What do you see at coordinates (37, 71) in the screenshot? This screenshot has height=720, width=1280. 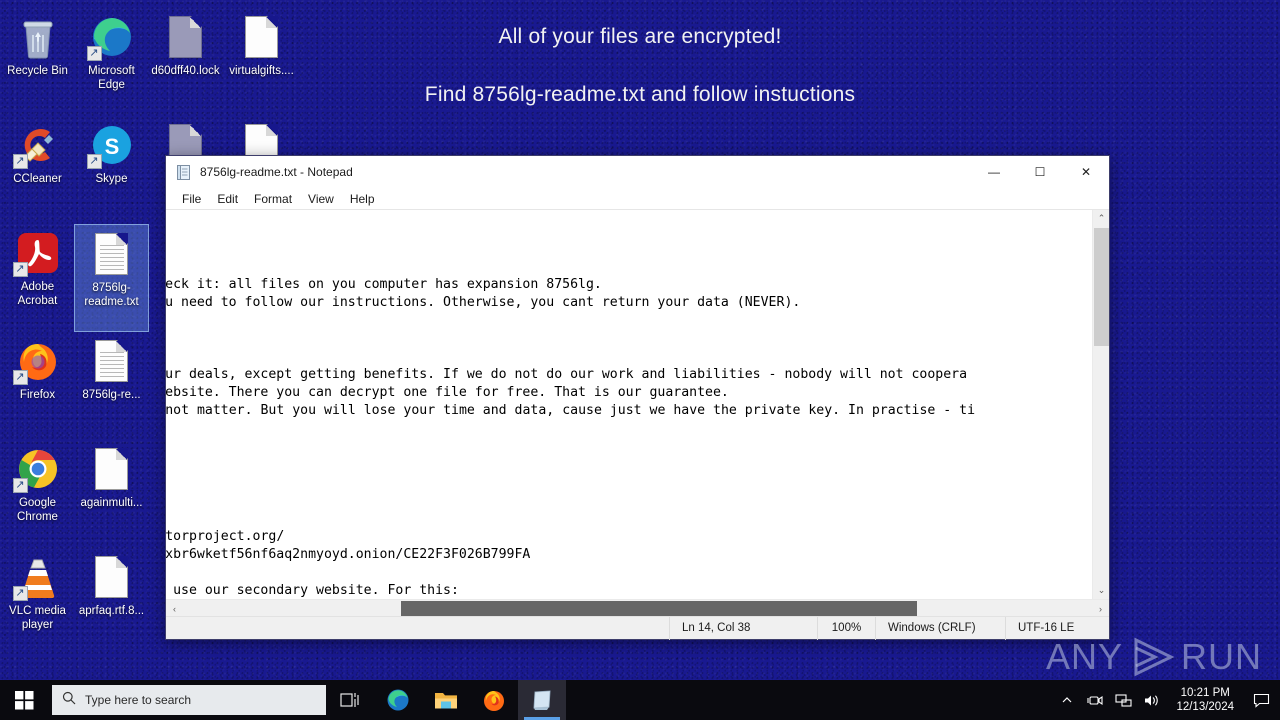 I see `desktop-icon-label: Recycle Bin` at bounding box center [37, 71].